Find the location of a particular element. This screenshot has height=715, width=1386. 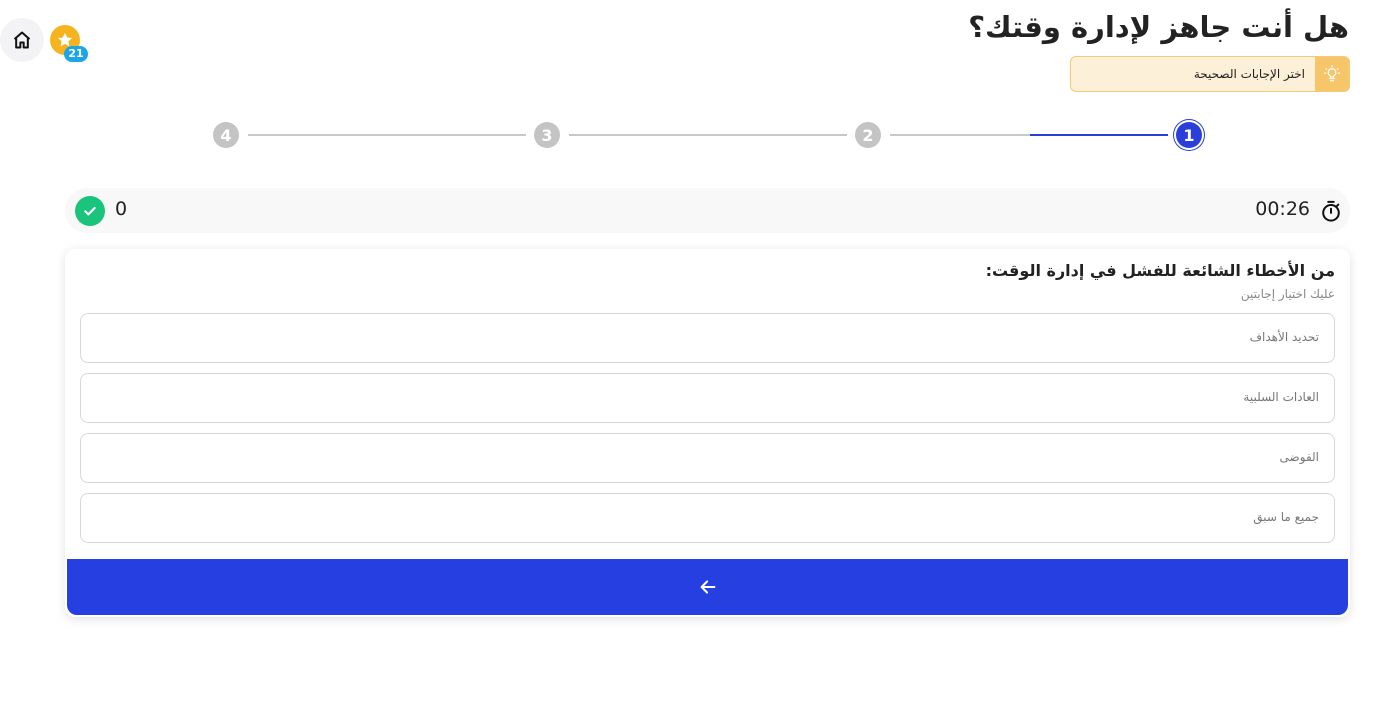

home-icon is located at coordinates (22, 40).